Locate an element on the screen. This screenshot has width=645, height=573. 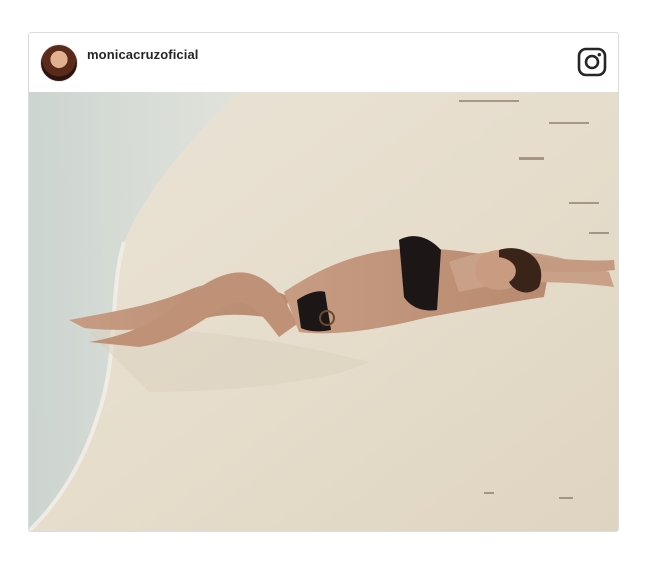
post-header: monicacruzoficial is located at coordinates (323, 62).